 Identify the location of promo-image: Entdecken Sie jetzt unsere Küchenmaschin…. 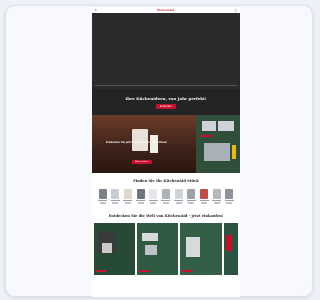
(144, 144).